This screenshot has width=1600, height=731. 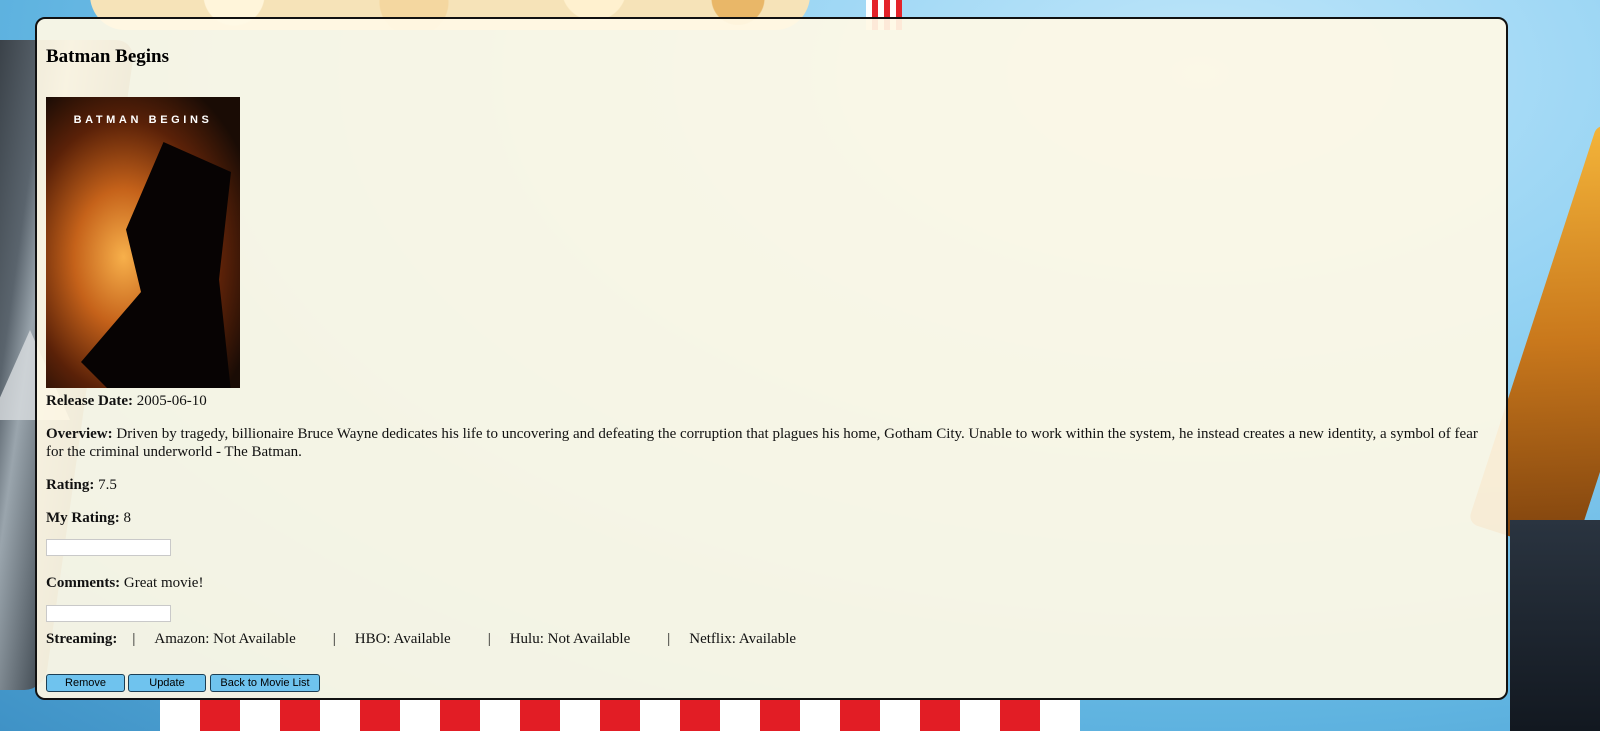 What do you see at coordinates (743, 639) in the screenshot?
I see `streaming-netflix: Netflix: Available` at bounding box center [743, 639].